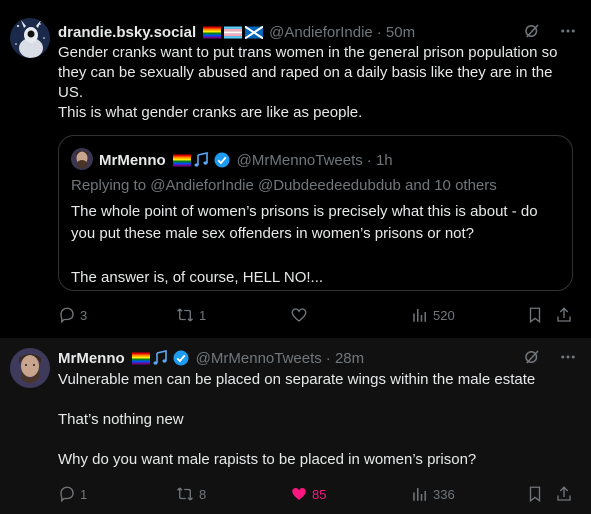 The width and height of the screenshot is (591, 514). I want to click on avatar-mrmenno-small, so click(82, 159).